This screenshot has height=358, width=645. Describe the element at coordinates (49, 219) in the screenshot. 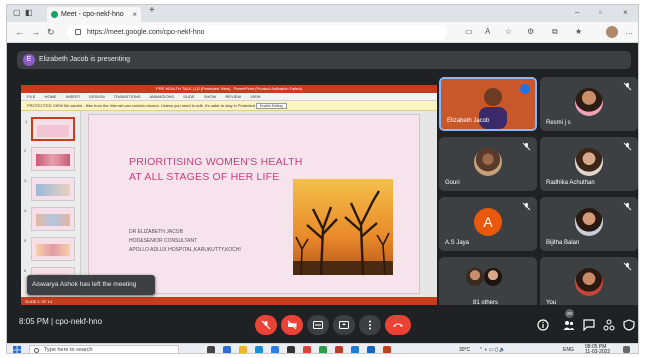

I see `slide-thumbnail: 4` at that location.